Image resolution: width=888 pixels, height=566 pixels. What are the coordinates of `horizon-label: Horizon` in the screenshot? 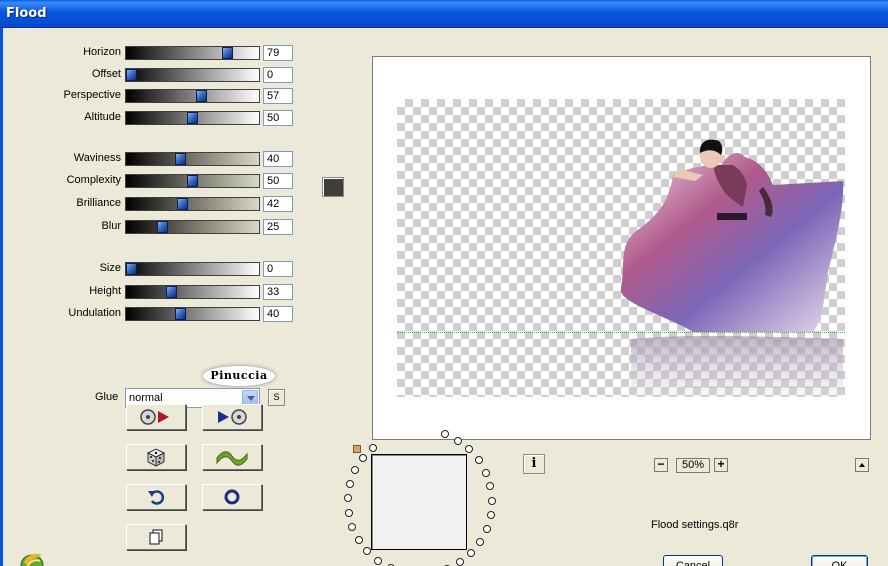 It's located at (102, 52).